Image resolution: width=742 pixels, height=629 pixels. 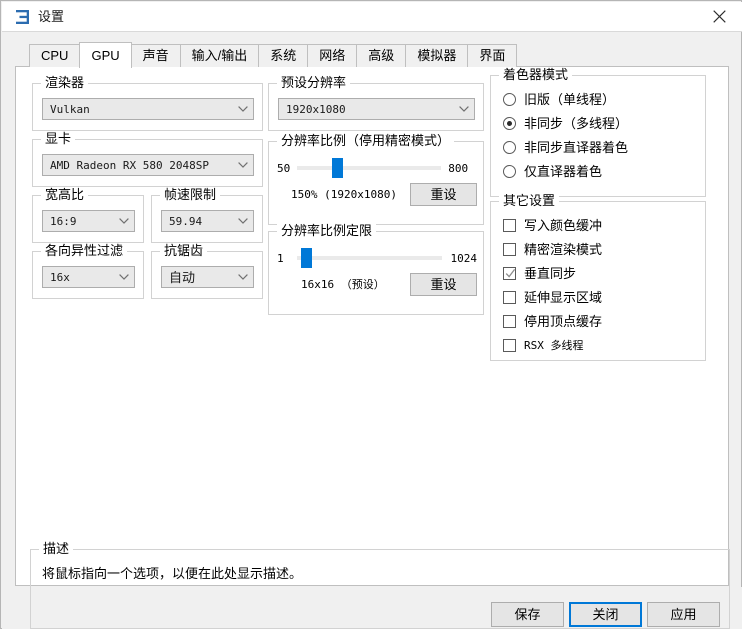 What do you see at coordinates (314, 82) in the screenshot?
I see `default-resolution-legend: 预设分辨率` at bounding box center [314, 82].